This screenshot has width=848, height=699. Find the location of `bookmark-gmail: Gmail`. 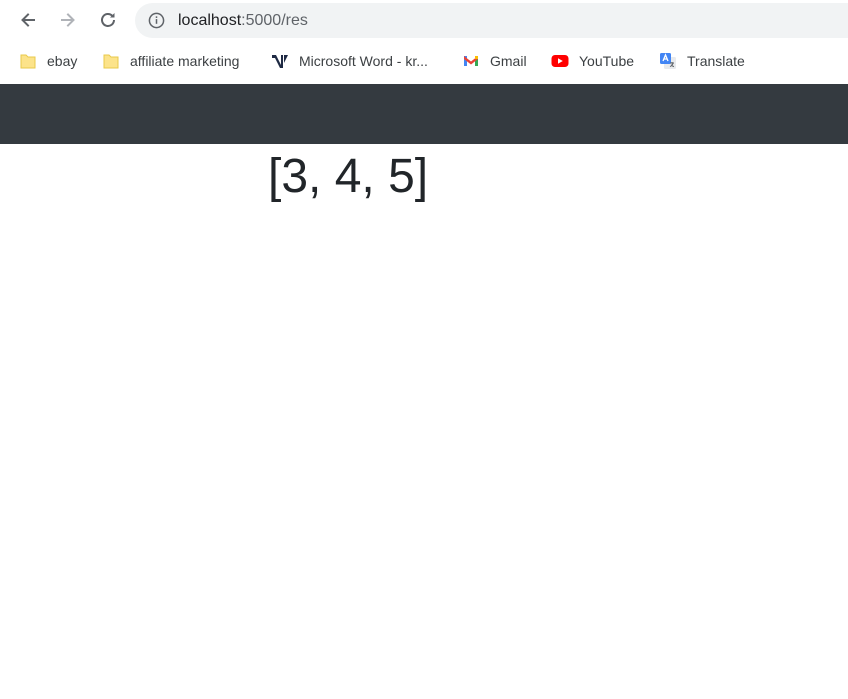

bookmark-gmail: Gmail is located at coordinates (494, 61).